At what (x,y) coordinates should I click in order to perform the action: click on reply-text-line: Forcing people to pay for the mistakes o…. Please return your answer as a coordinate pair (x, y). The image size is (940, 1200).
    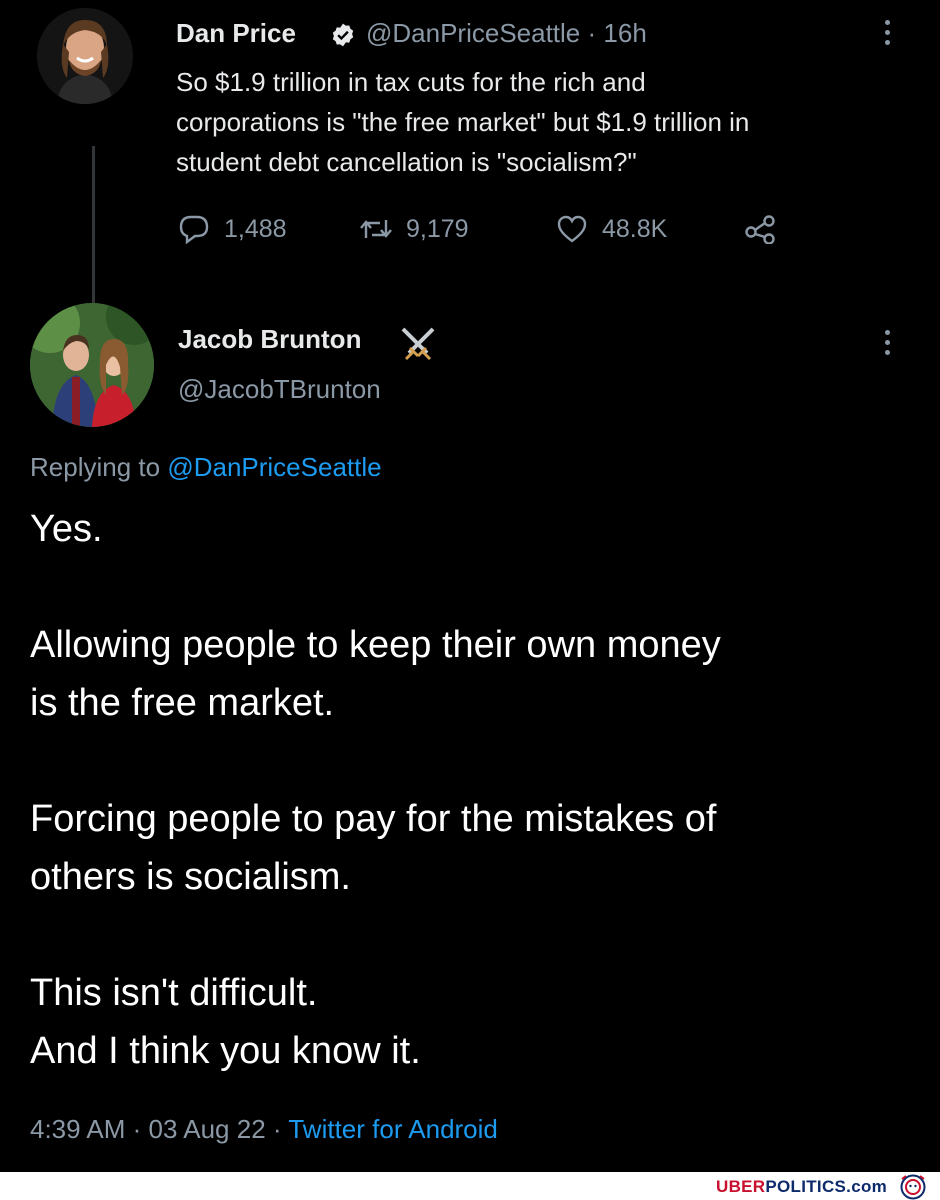
    Looking at the image, I should click on (373, 819).